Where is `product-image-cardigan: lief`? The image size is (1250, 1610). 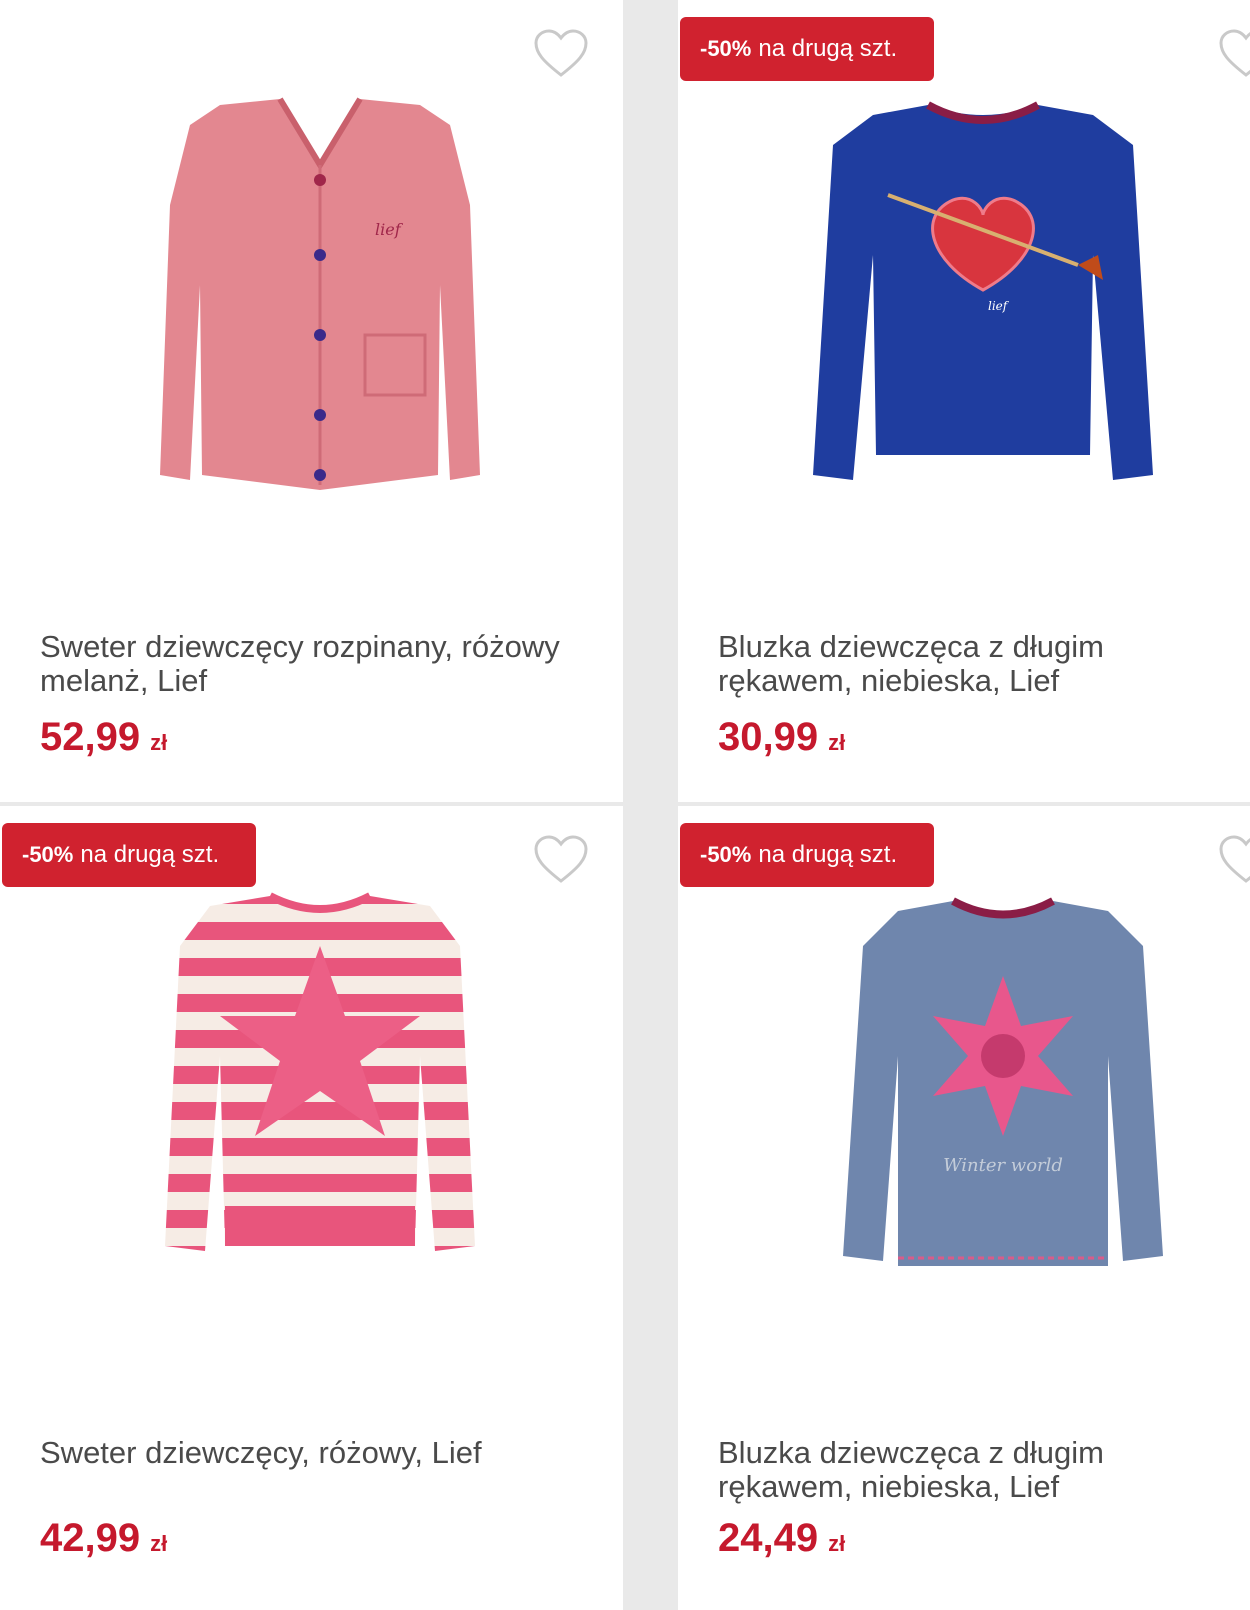
product-image-cardigan: lief is located at coordinates (320, 300).